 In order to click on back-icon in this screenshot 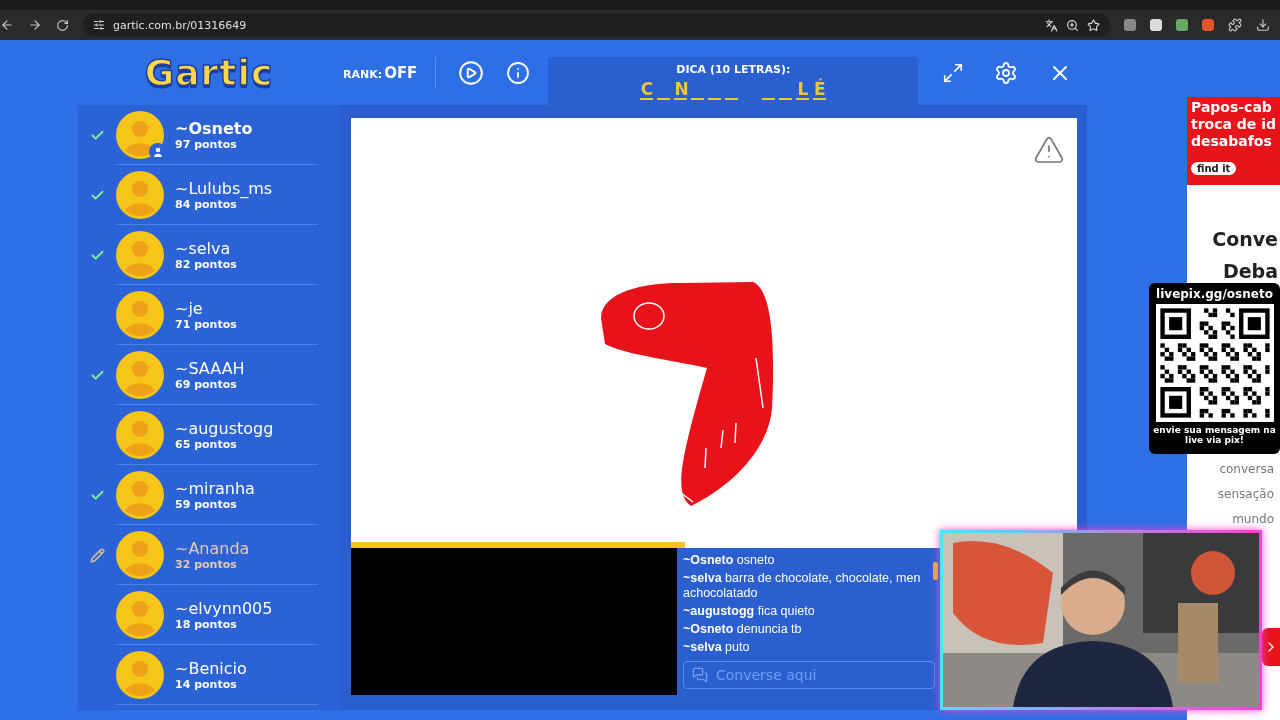, I will do `click(7, 25)`.